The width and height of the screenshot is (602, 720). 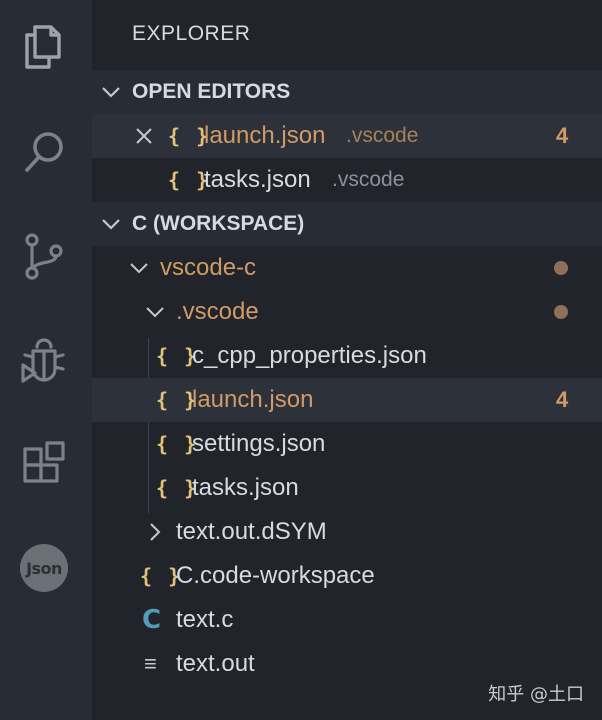 What do you see at coordinates (208, 267) in the screenshot?
I see `folder-name: vscode-c` at bounding box center [208, 267].